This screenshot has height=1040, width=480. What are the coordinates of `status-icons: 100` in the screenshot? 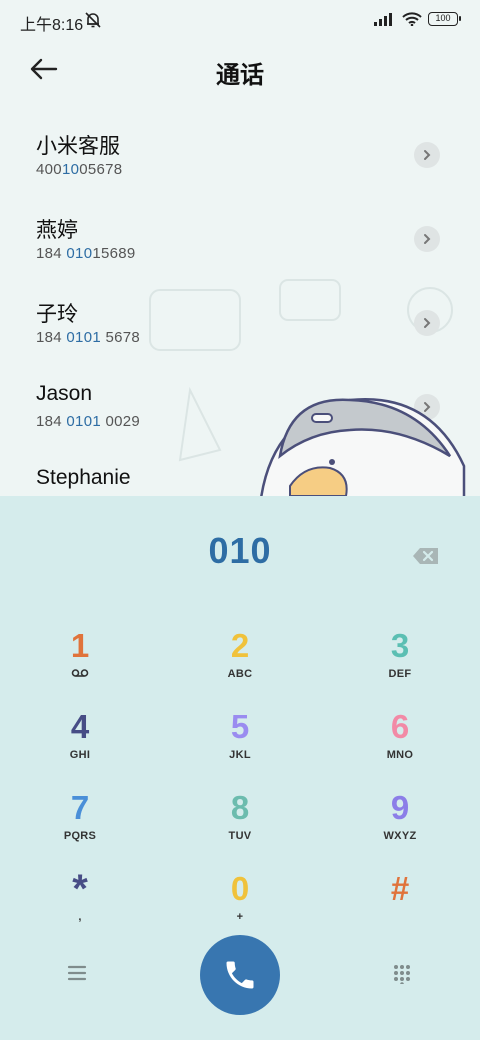 It's located at (417, 19).